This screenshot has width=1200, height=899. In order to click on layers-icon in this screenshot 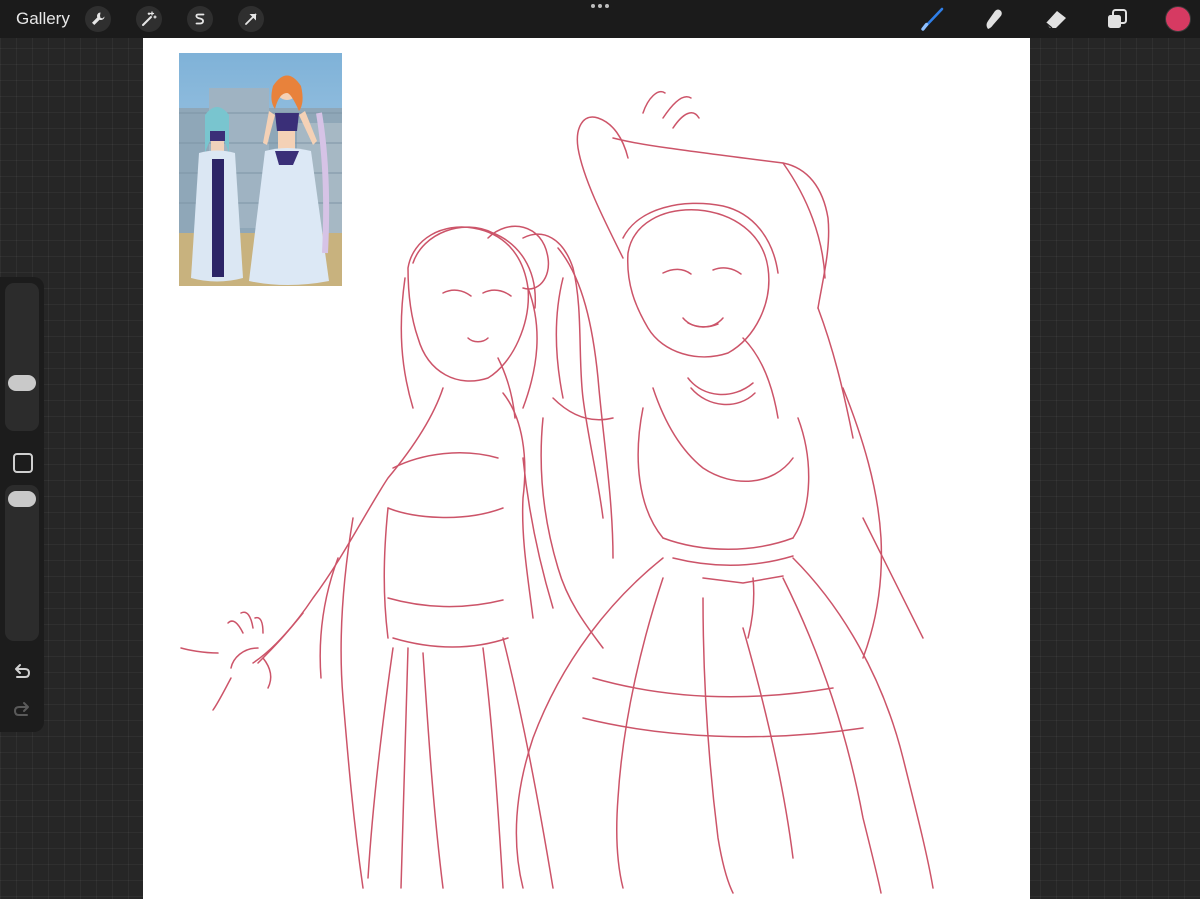, I will do `click(1117, 18)`.